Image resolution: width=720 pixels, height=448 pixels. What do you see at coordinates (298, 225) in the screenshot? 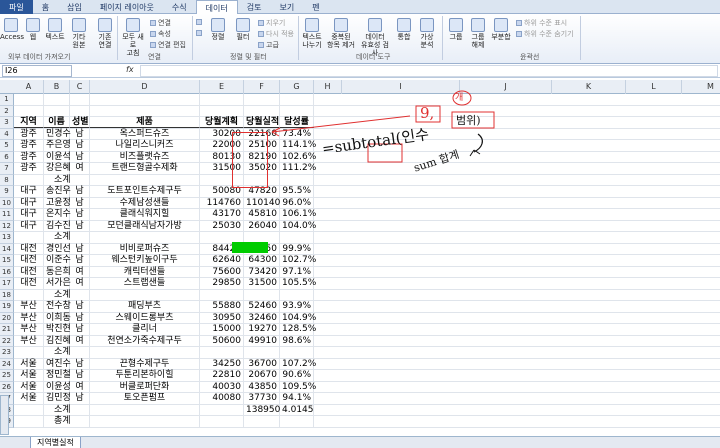
I see `table-cell: 104.0%` at bounding box center [298, 225].